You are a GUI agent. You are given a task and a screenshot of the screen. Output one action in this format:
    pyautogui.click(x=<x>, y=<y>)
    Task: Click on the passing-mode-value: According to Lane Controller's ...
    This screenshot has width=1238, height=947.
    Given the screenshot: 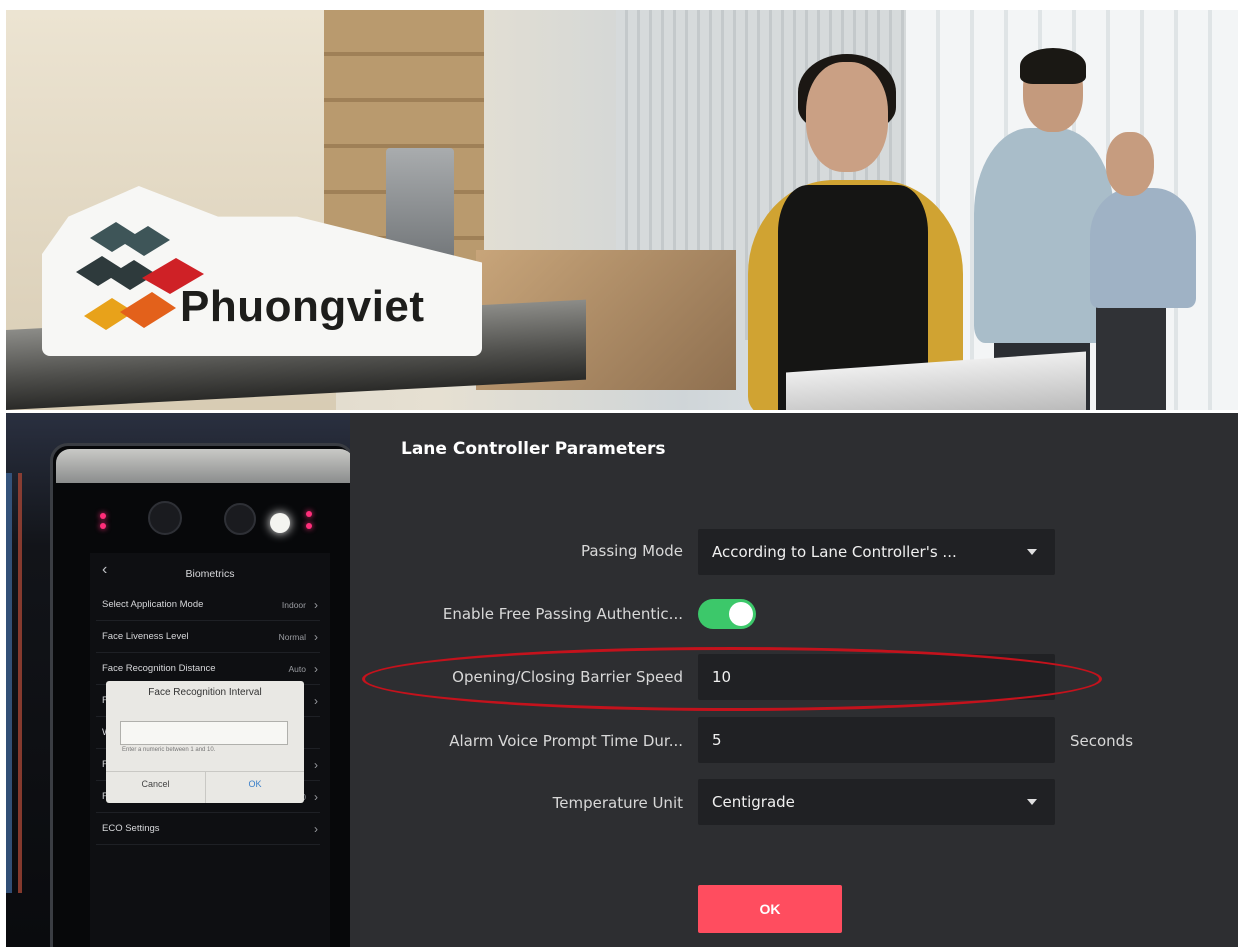 What is the action you would take?
    pyautogui.click(x=834, y=552)
    